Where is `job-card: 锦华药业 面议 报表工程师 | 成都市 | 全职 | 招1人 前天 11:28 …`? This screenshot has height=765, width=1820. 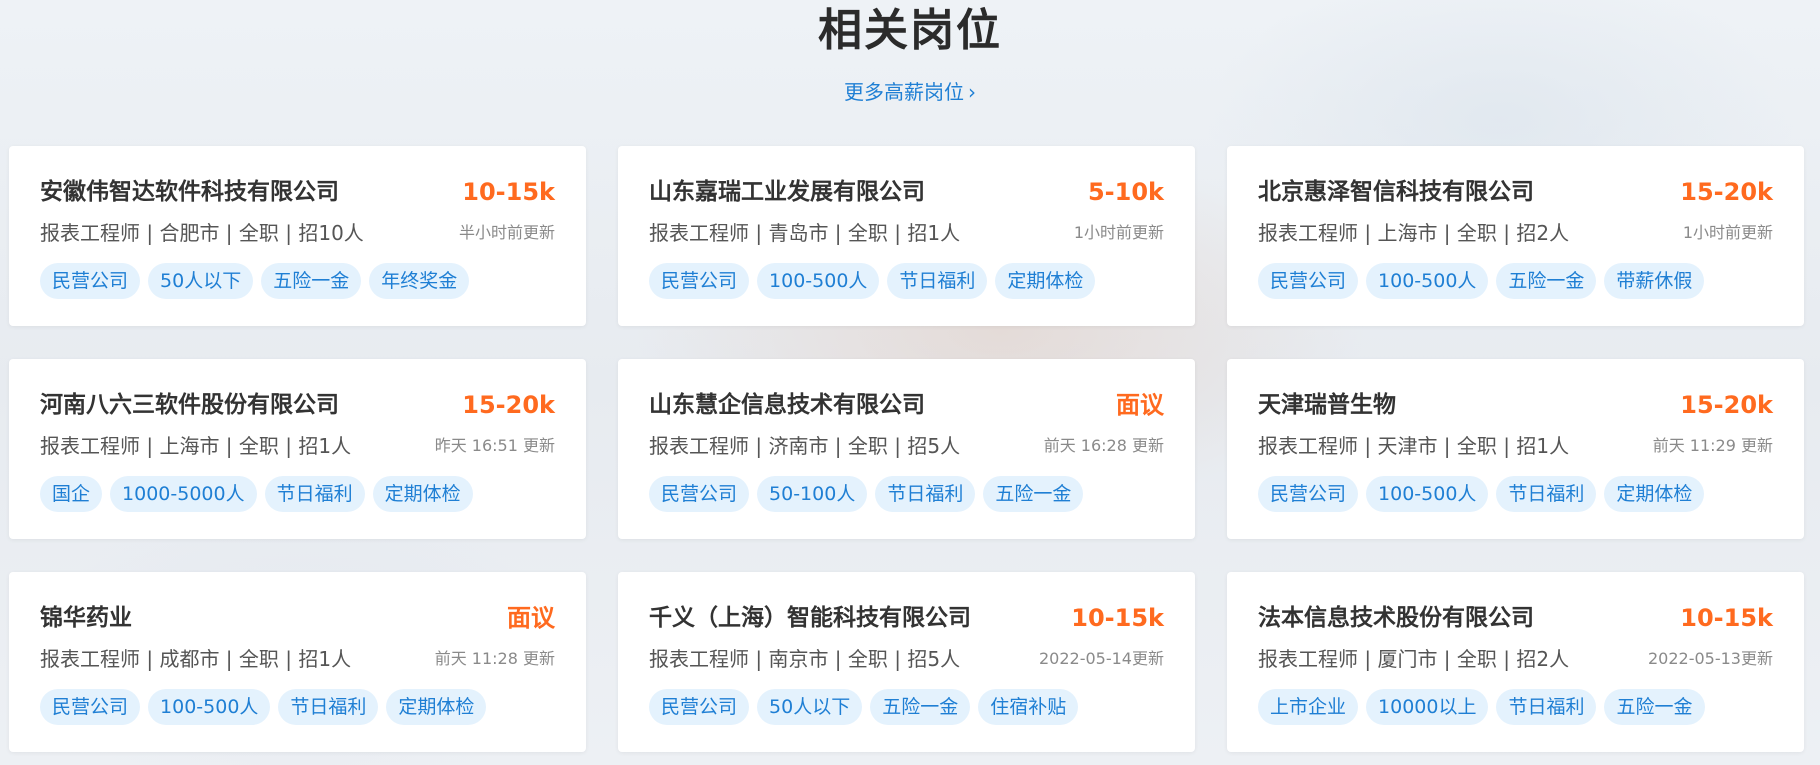
job-card: 锦华药业 面议 报表工程师 | 成都市 | 全职 | 招1人 前天 11:28 … is located at coordinates (297, 662).